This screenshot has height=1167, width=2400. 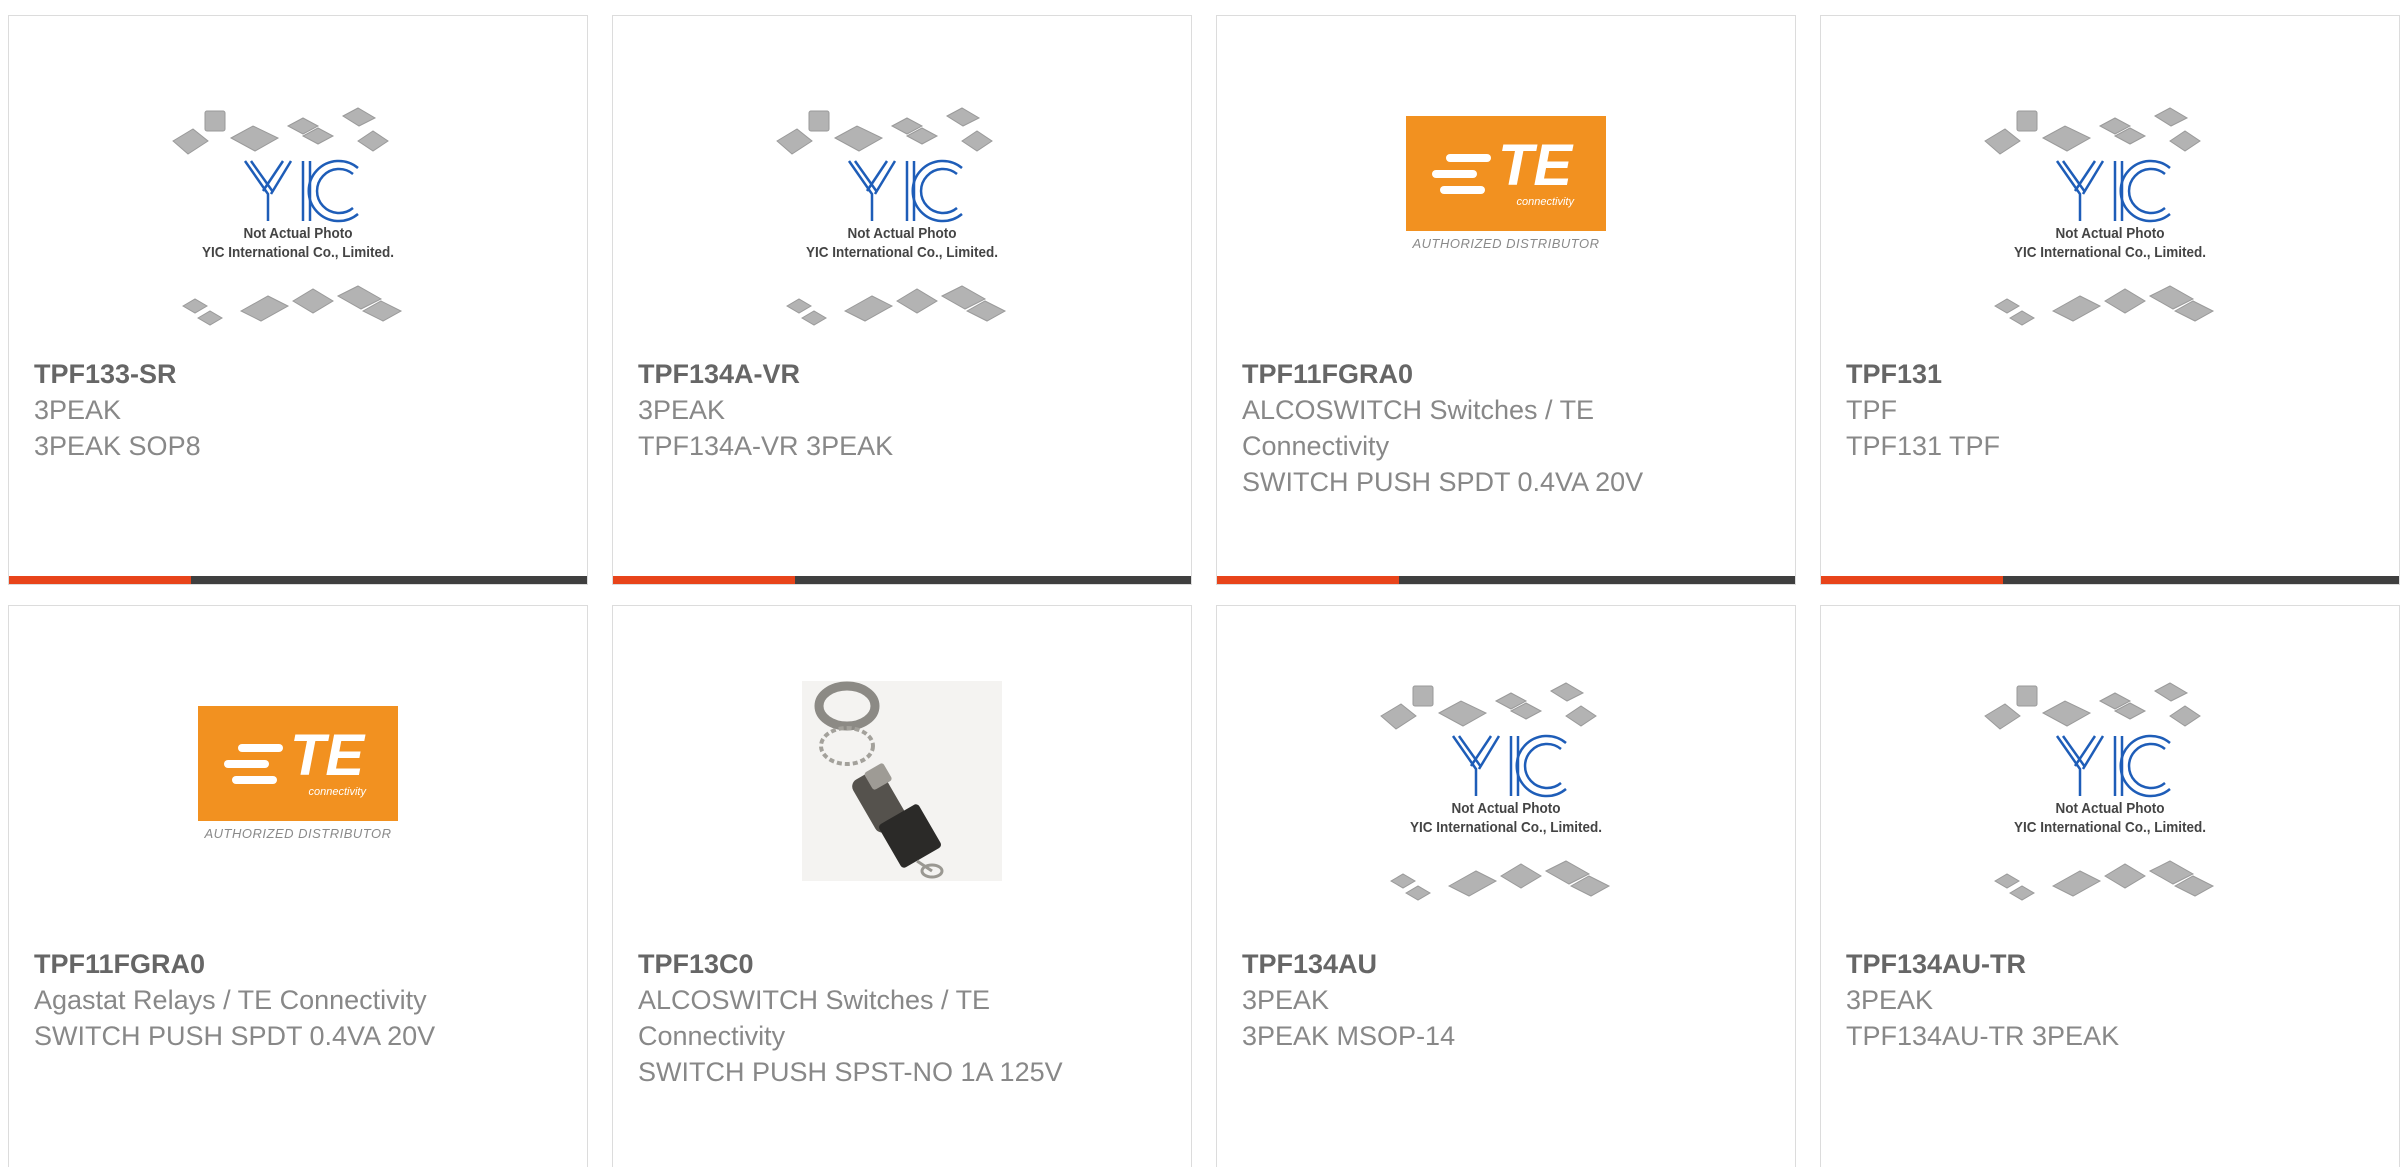 I want to click on pushbutton-switch-photo, so click(x=902, y=791).